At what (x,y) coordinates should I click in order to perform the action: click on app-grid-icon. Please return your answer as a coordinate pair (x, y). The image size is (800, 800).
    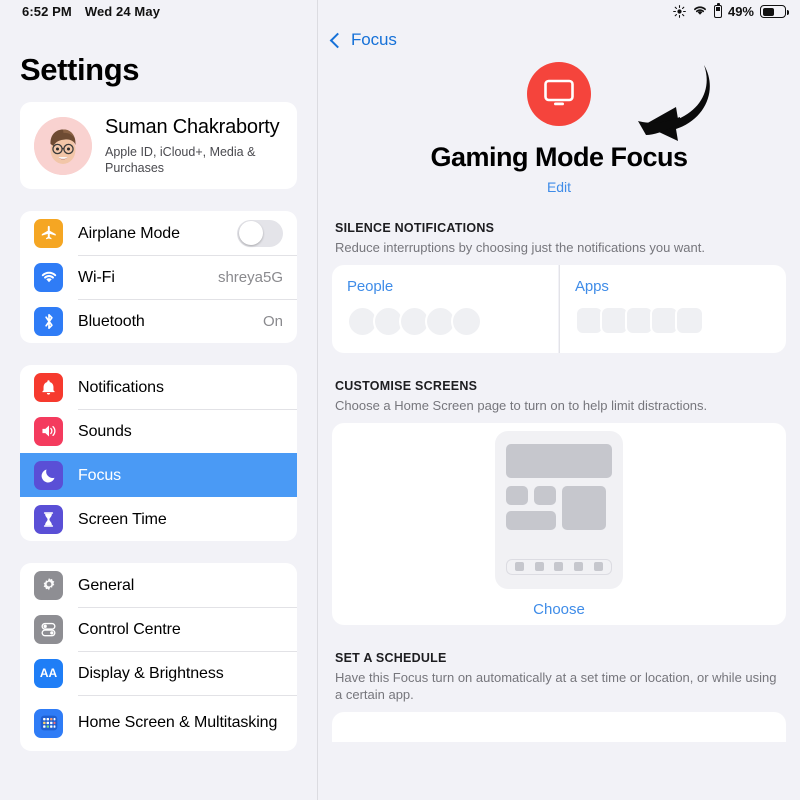
    Looking at the image, I should click on (48, 723).